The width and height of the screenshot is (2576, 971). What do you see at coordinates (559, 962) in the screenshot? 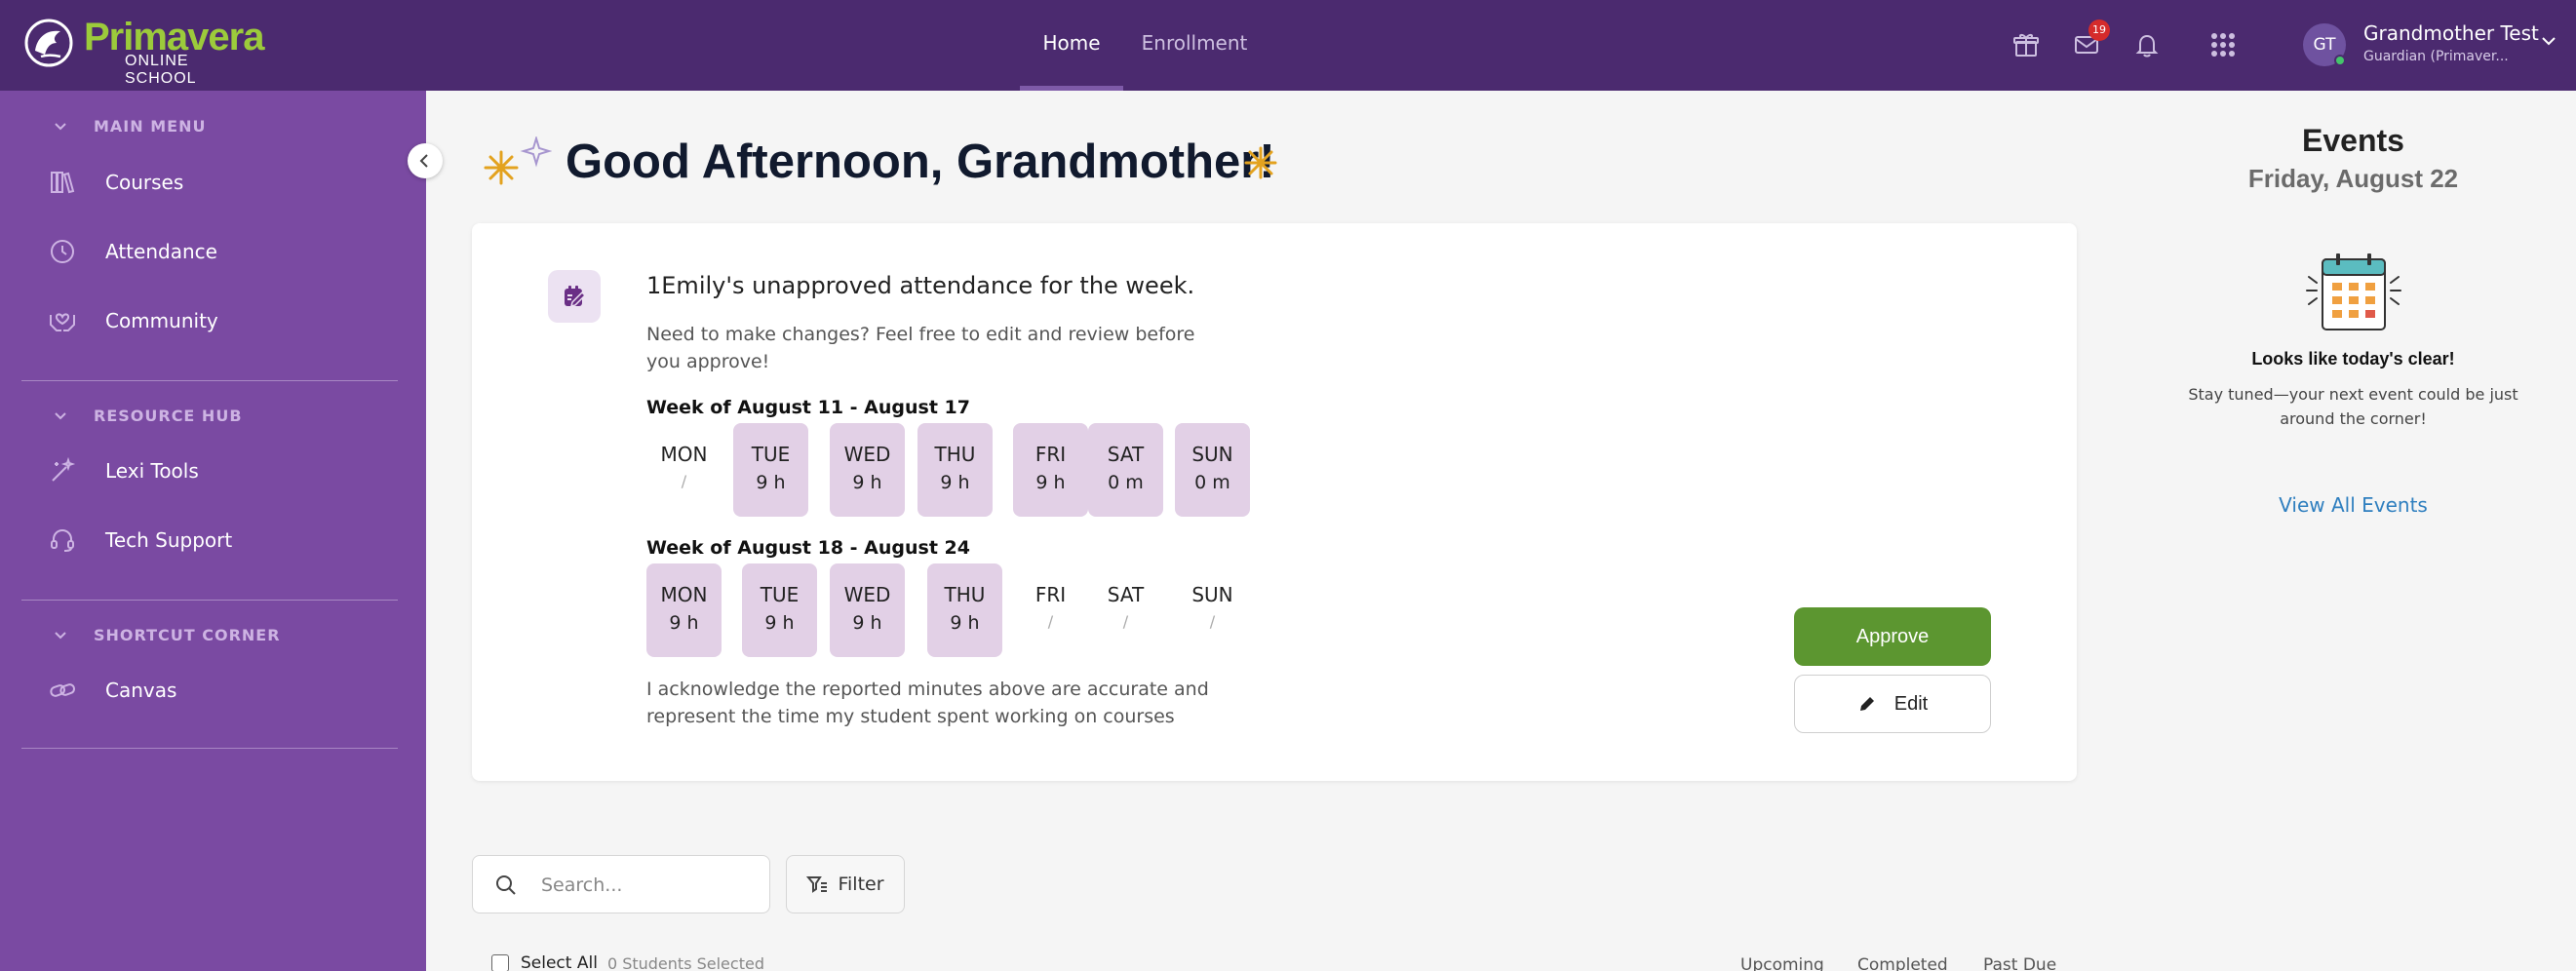
I see `select-all-label: Select All` at bounding box center [559, 962].